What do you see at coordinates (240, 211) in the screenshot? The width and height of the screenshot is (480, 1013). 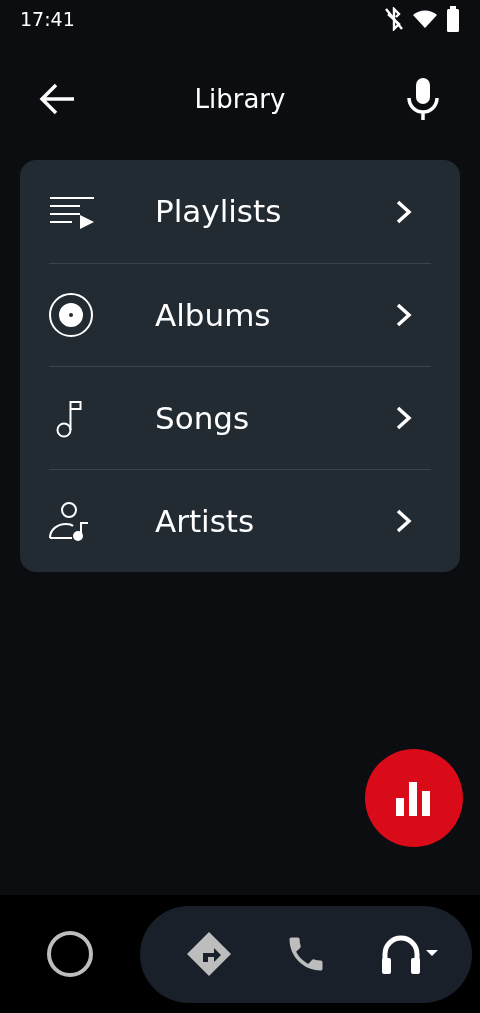 I see `library-item: Playlists` at bounding box center [240, 211].